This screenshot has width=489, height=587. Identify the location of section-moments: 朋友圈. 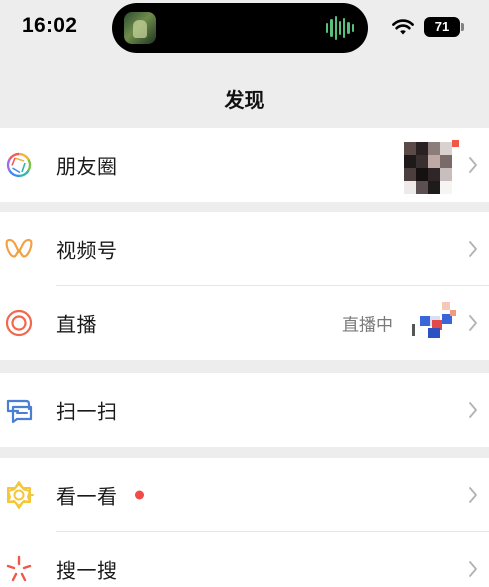
(244, 165).